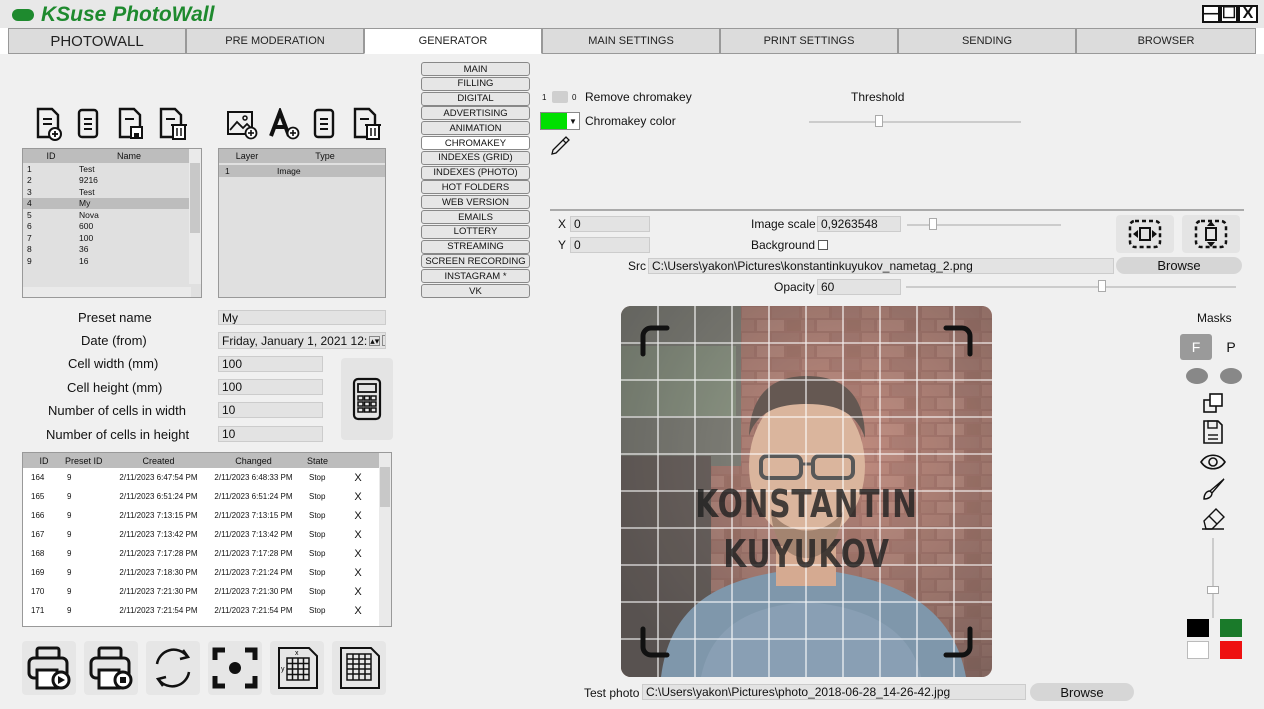  What do you see at coordinates (130, 124) in the screenshot?
I see `save-preset-icon` at bounding box center [130, 124].